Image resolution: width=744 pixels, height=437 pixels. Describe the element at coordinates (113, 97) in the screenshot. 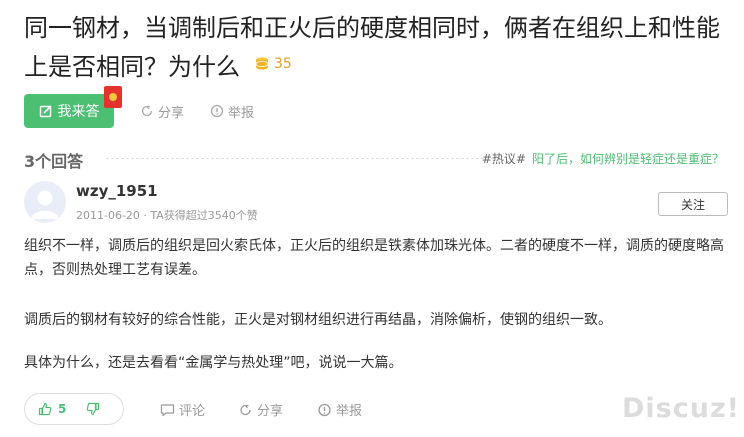

I see `red-packet-icon` at that location.